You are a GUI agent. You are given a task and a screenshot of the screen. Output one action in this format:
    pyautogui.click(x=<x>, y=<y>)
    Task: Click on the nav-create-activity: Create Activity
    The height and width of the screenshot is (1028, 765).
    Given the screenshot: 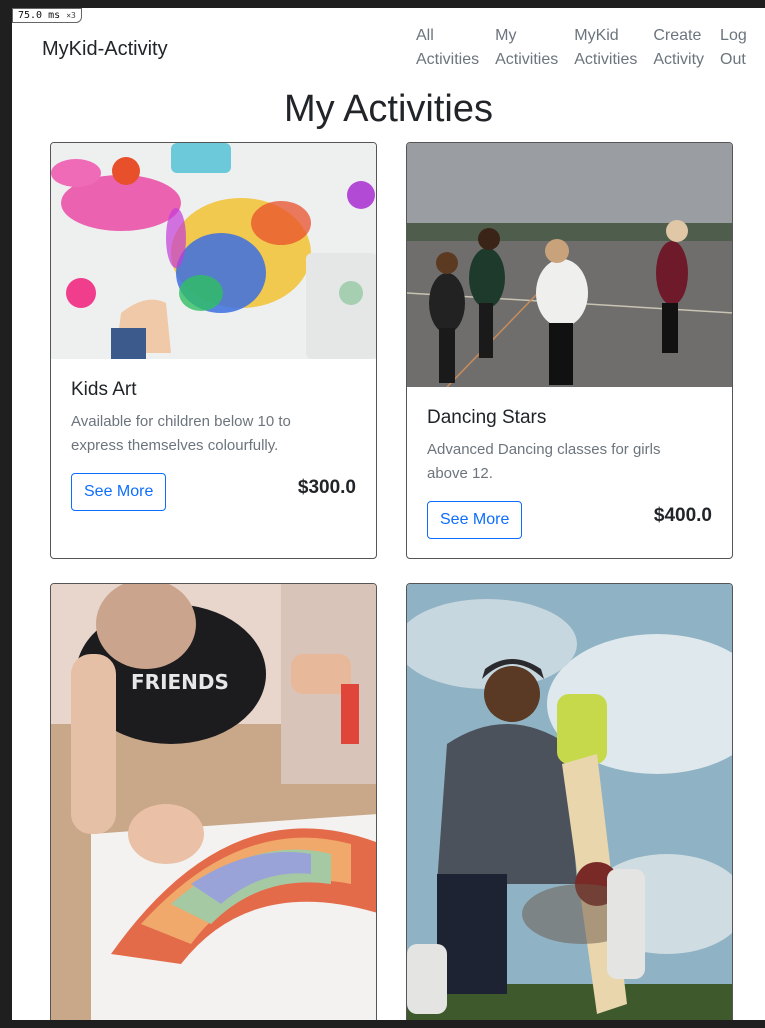 What is the action you would take?
    pyautogui.click(x=678, y=48)
    